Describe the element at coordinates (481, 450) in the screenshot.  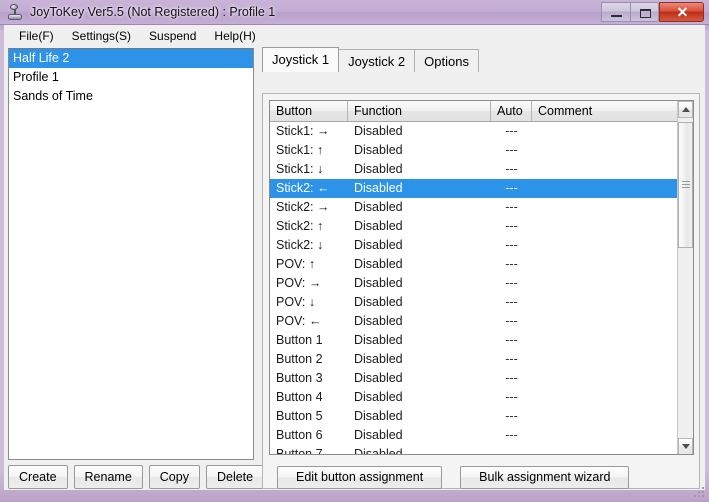
I see `grid-row: Button 7 Disabled ---` at that location.